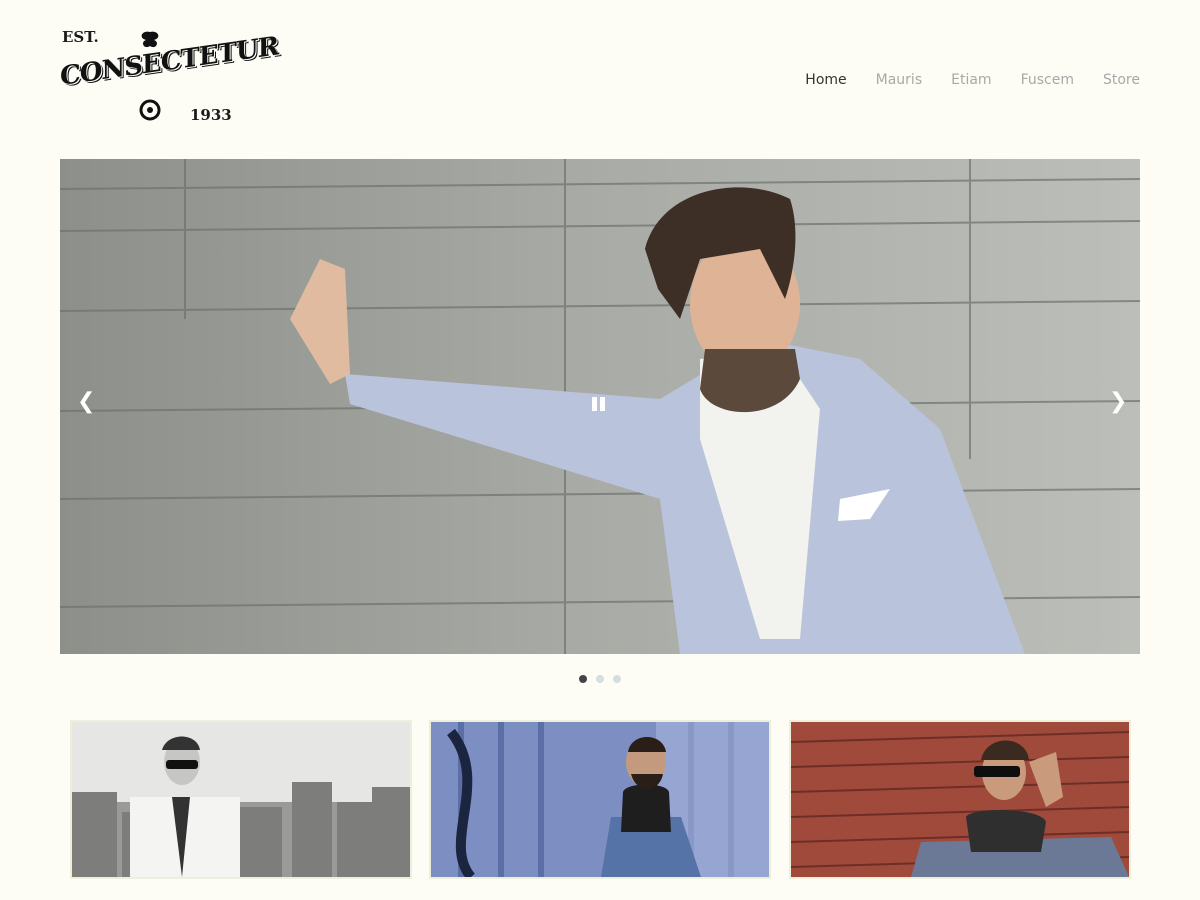 The height and width of the screenshot is (900, 1200). I want to click on slider-prev-button: ❮, so click(86, 402).